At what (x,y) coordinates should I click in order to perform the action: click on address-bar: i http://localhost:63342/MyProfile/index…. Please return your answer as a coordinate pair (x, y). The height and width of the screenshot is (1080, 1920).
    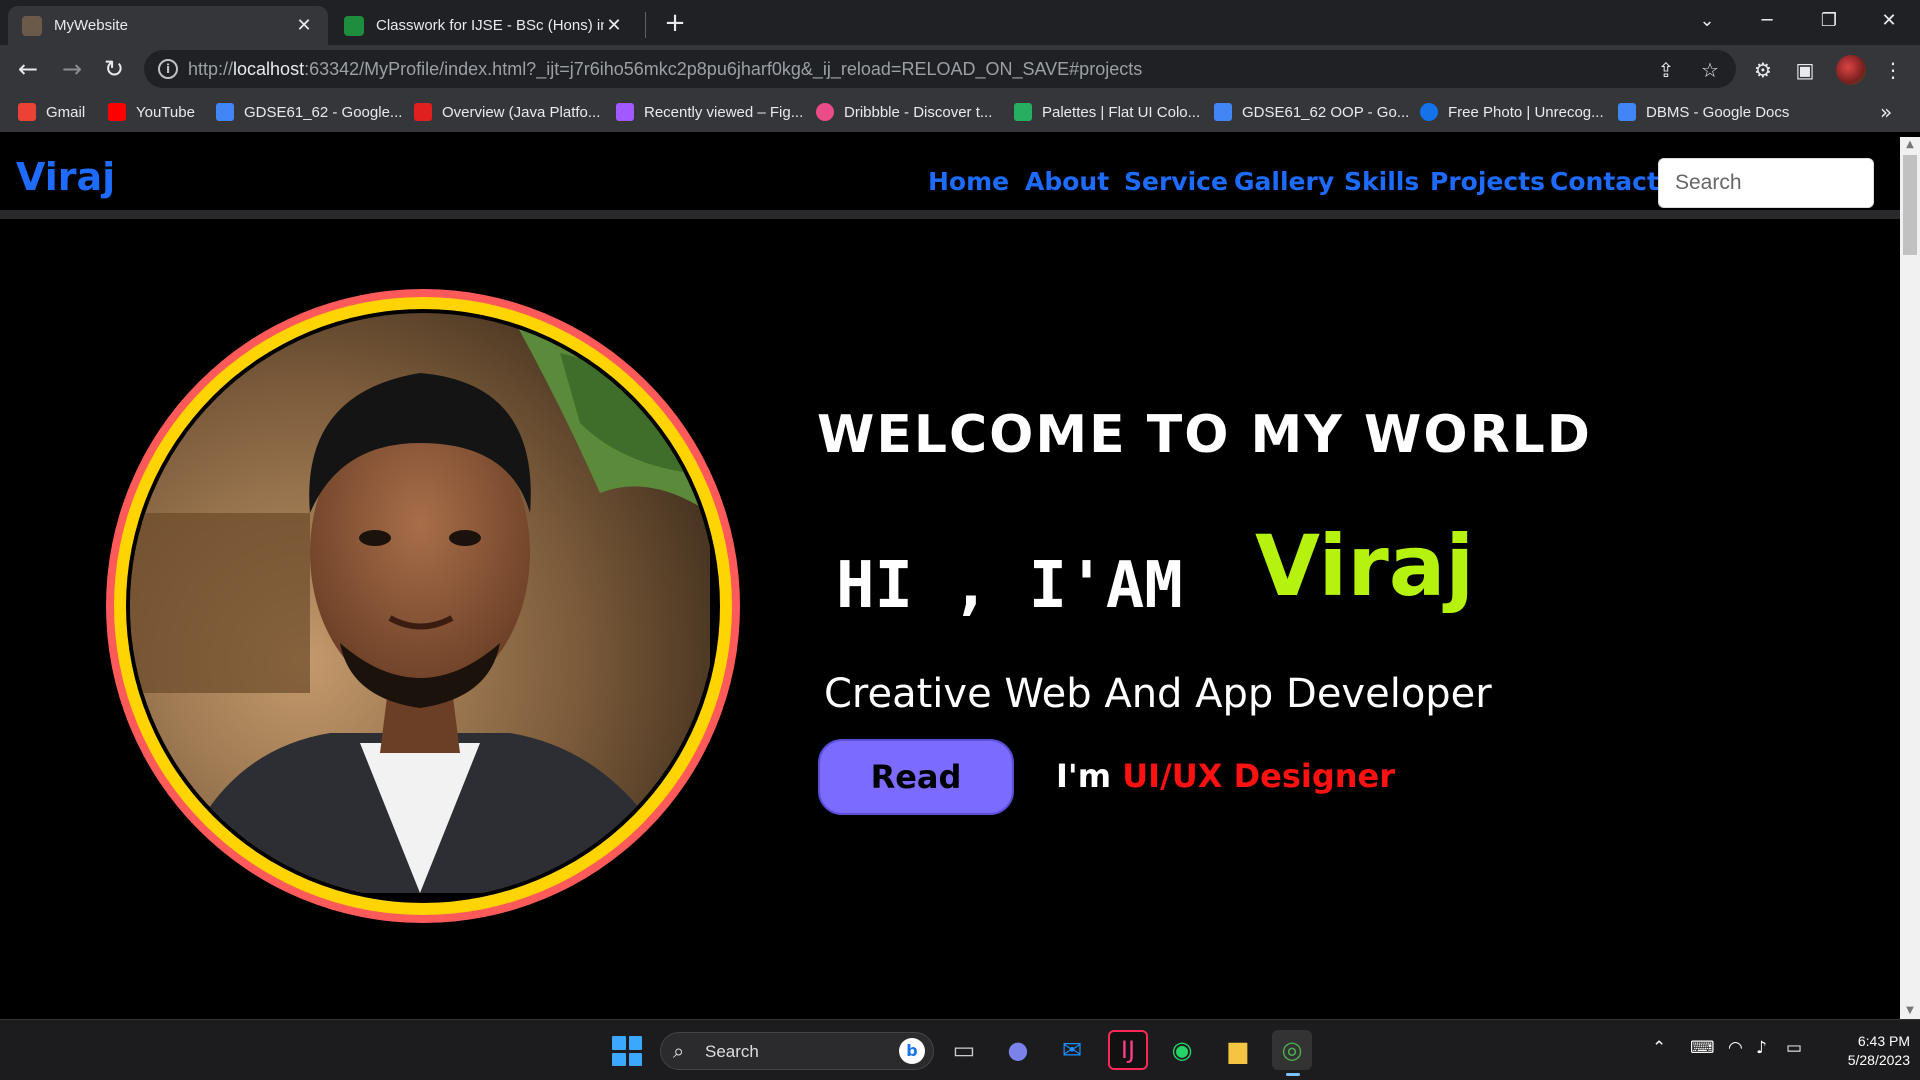
    Looking at the image, I should click on (940, 69).